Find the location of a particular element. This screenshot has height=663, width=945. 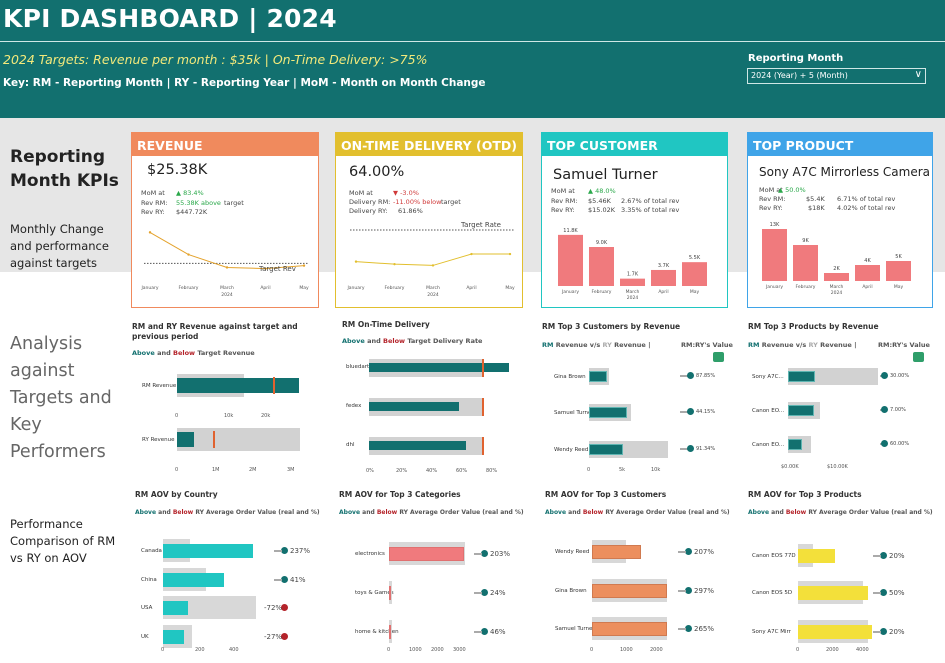

revenue-value: $25.38K is located at coordinates (177, 170).